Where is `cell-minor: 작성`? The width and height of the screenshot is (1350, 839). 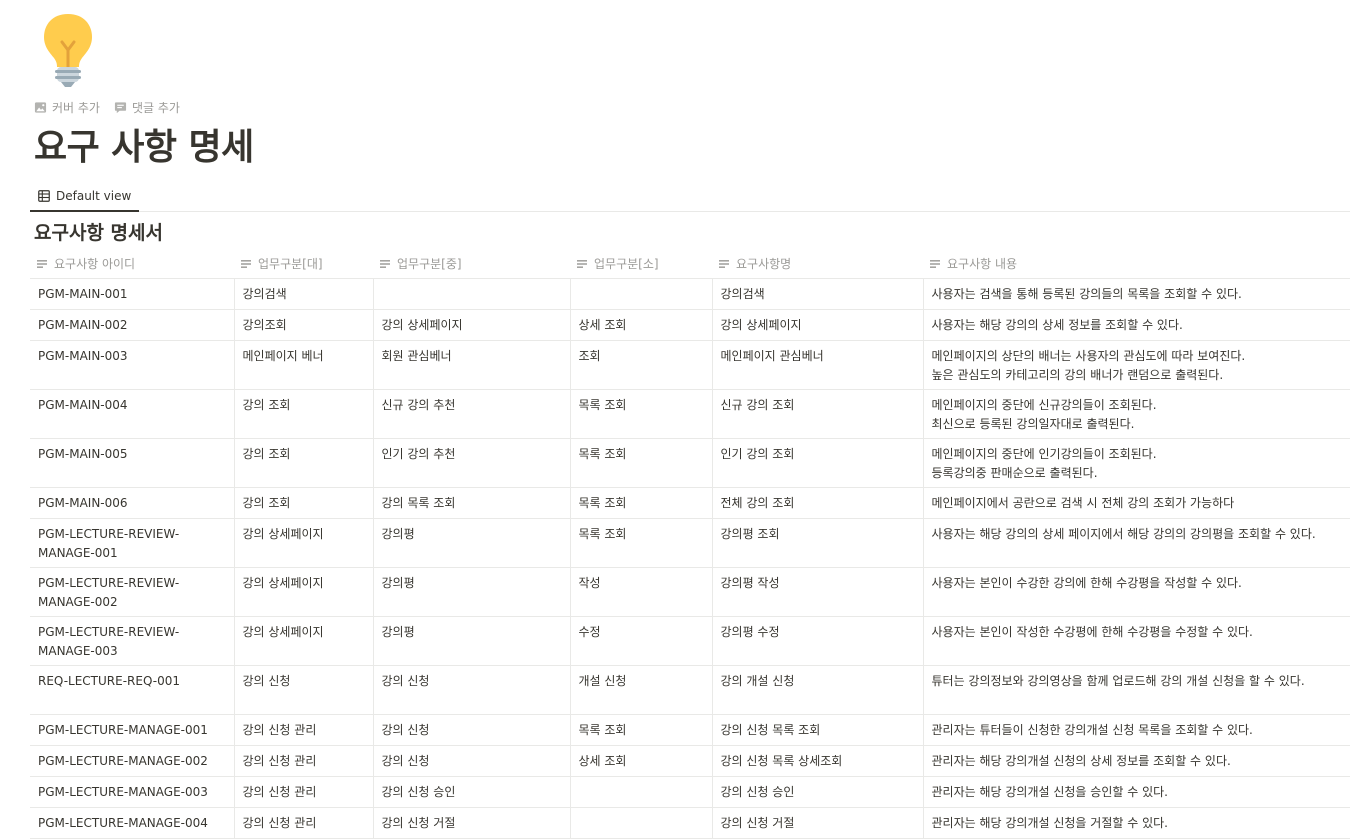
cell-minor: 작성 is located at coordinates (641, 592).